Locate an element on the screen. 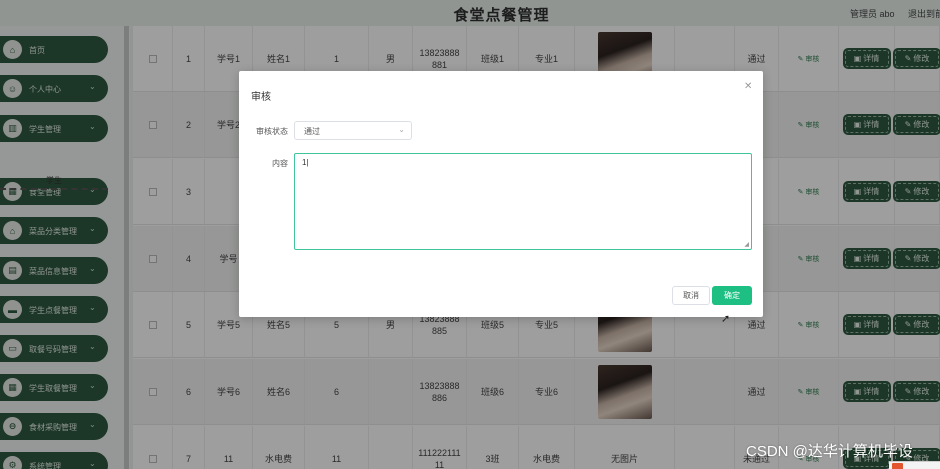 Image resolution: width=940 pixels, height=469 pixels. confirm-button: 确定 is located at coordinates (732, 295).